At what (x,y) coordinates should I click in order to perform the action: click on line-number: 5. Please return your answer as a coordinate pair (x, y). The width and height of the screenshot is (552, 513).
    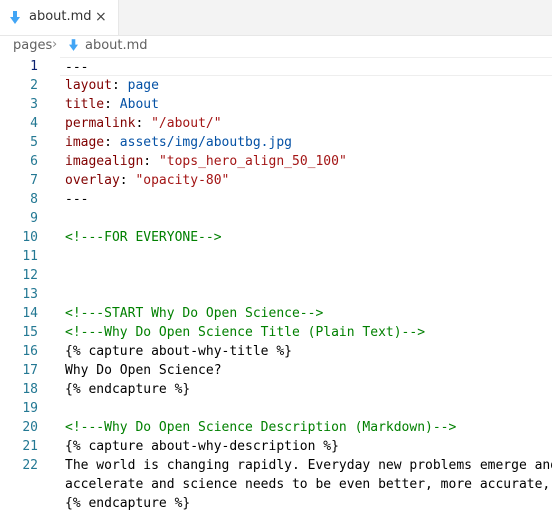
    Looking at the image, I should click on (34, 142).